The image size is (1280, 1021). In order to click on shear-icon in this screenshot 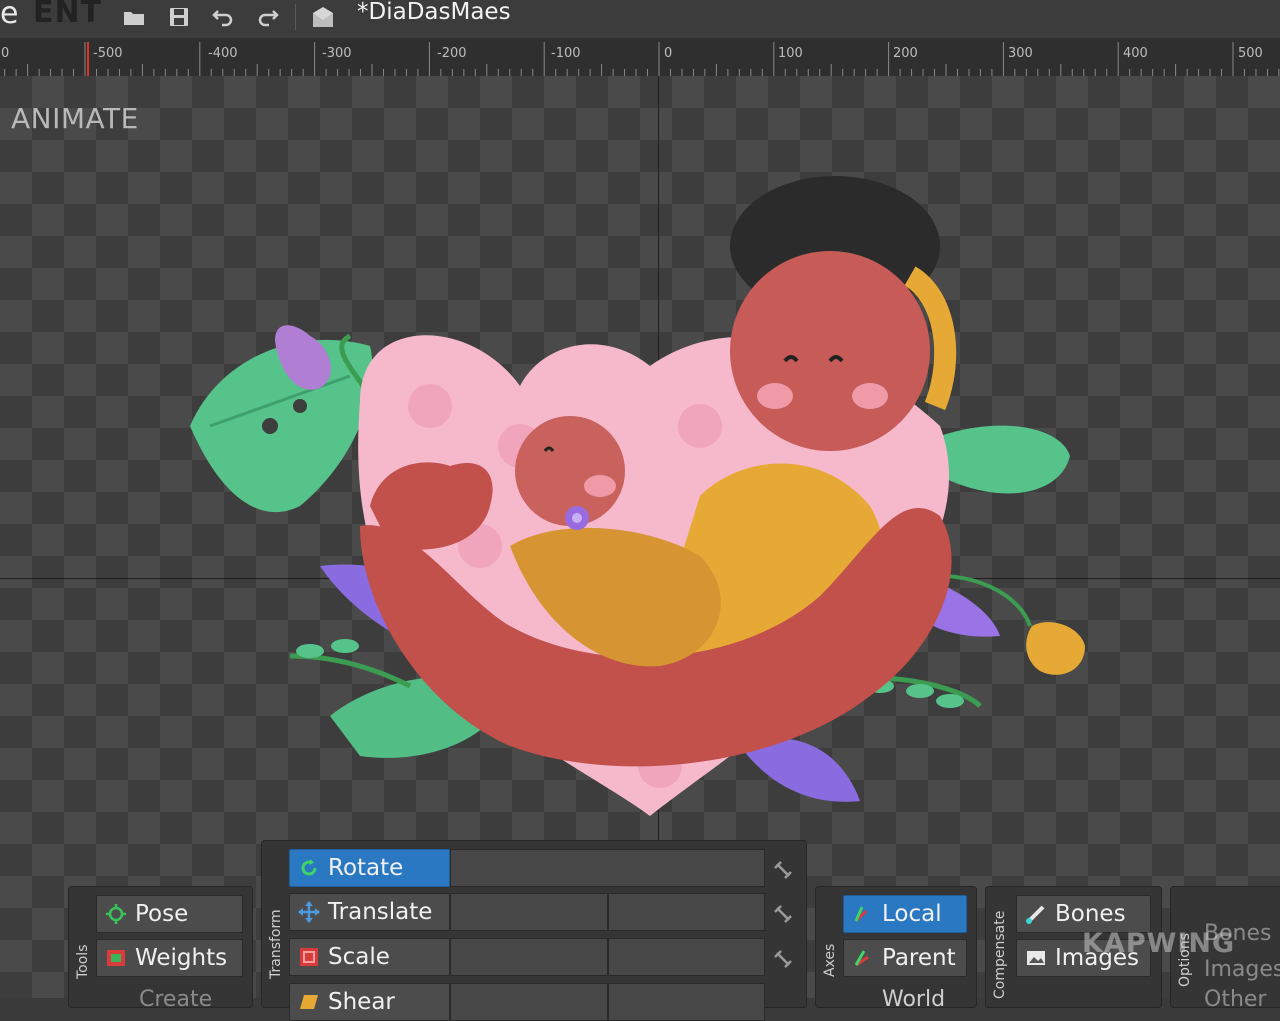, I will do `click(309, 1002)`.